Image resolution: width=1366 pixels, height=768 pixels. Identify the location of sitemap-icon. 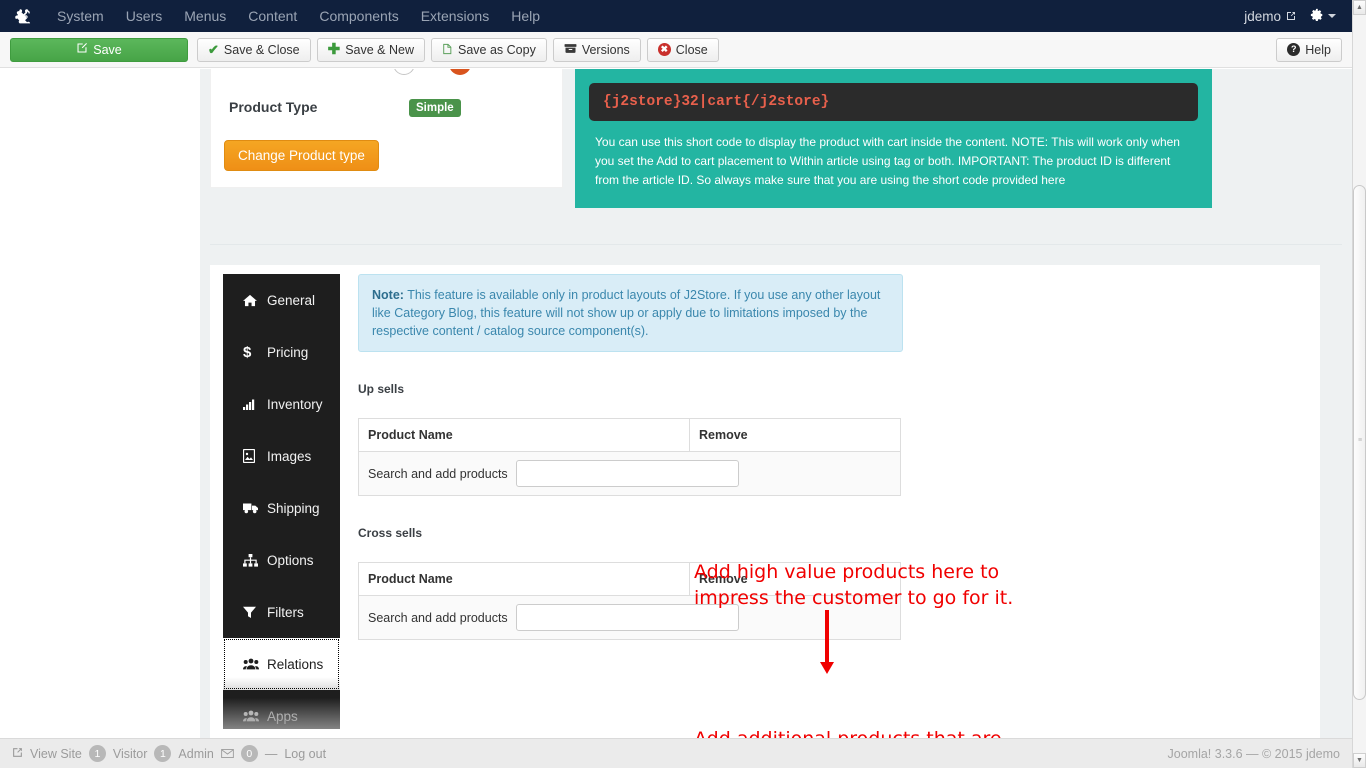
(255, 560).